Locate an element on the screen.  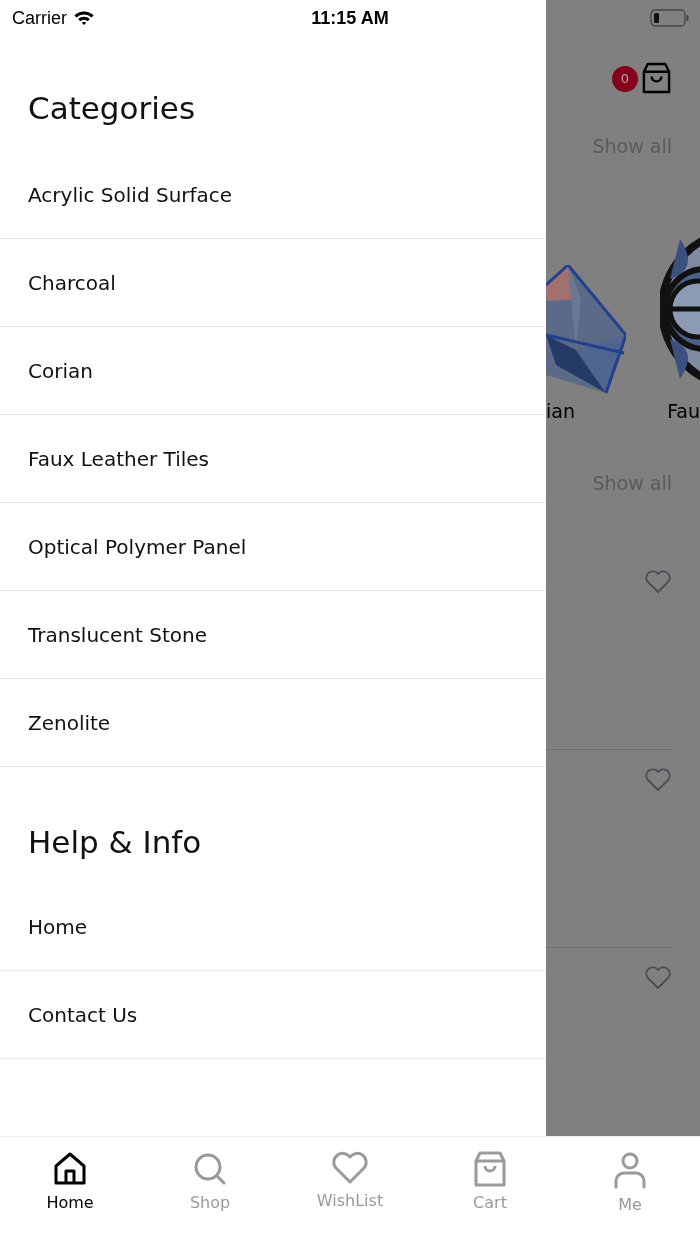
wifi-icon is located at coordinates (84, 18).